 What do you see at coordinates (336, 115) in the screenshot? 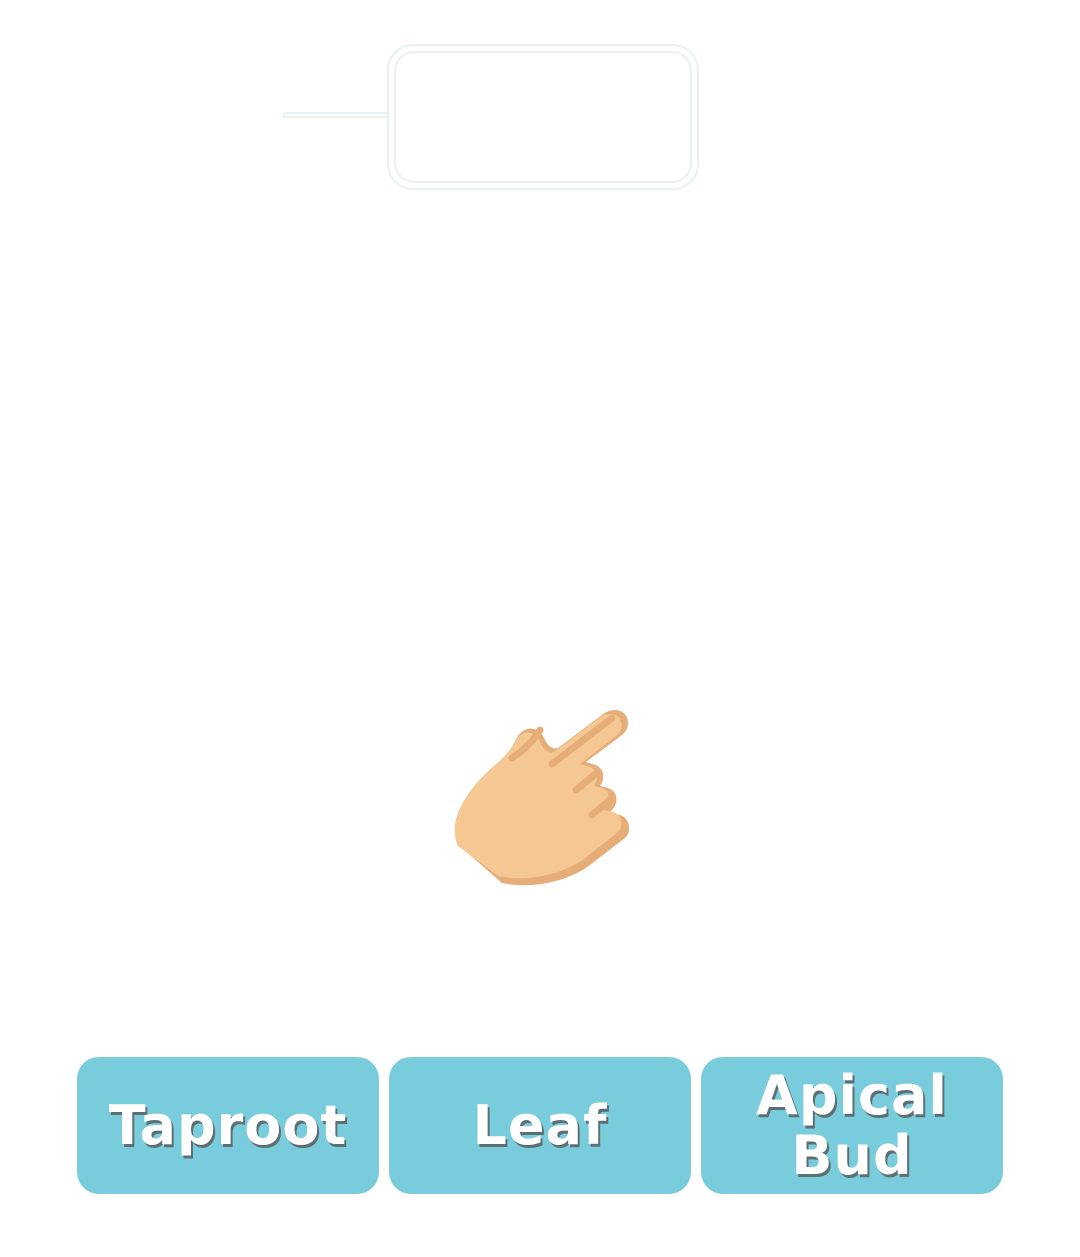
I see `drop-zone-connector-line` at bounding box center [336, 115].